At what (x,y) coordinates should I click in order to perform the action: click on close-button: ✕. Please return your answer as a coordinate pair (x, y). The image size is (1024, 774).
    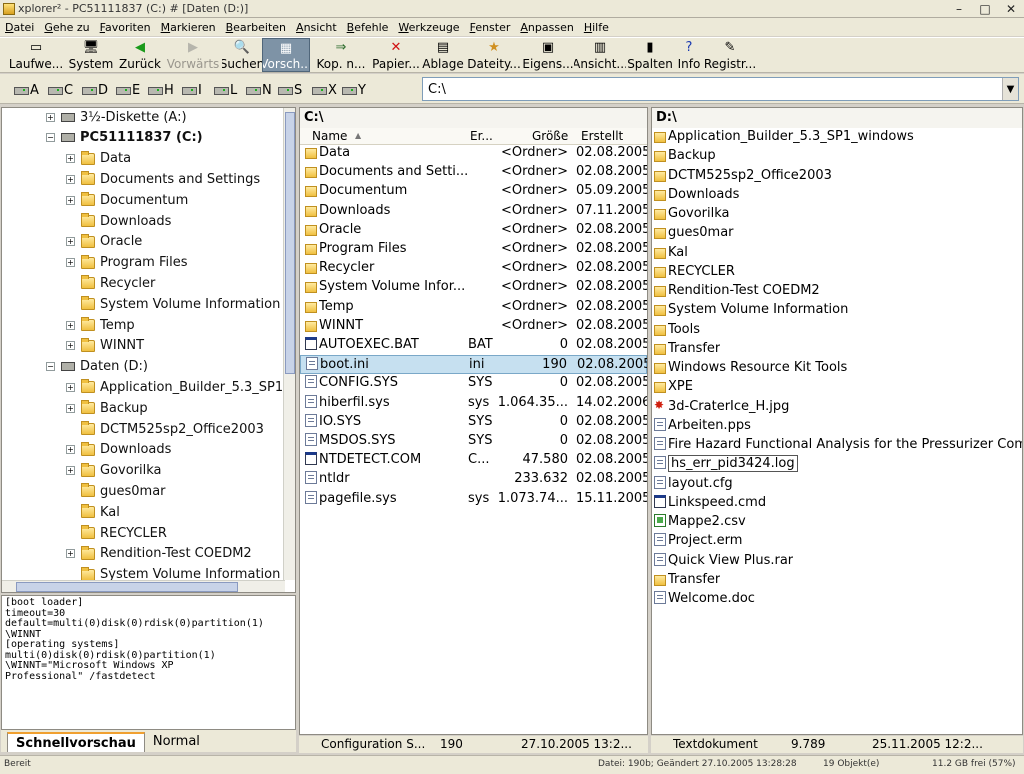
    Looking at the image, I should click on (1011, 9).